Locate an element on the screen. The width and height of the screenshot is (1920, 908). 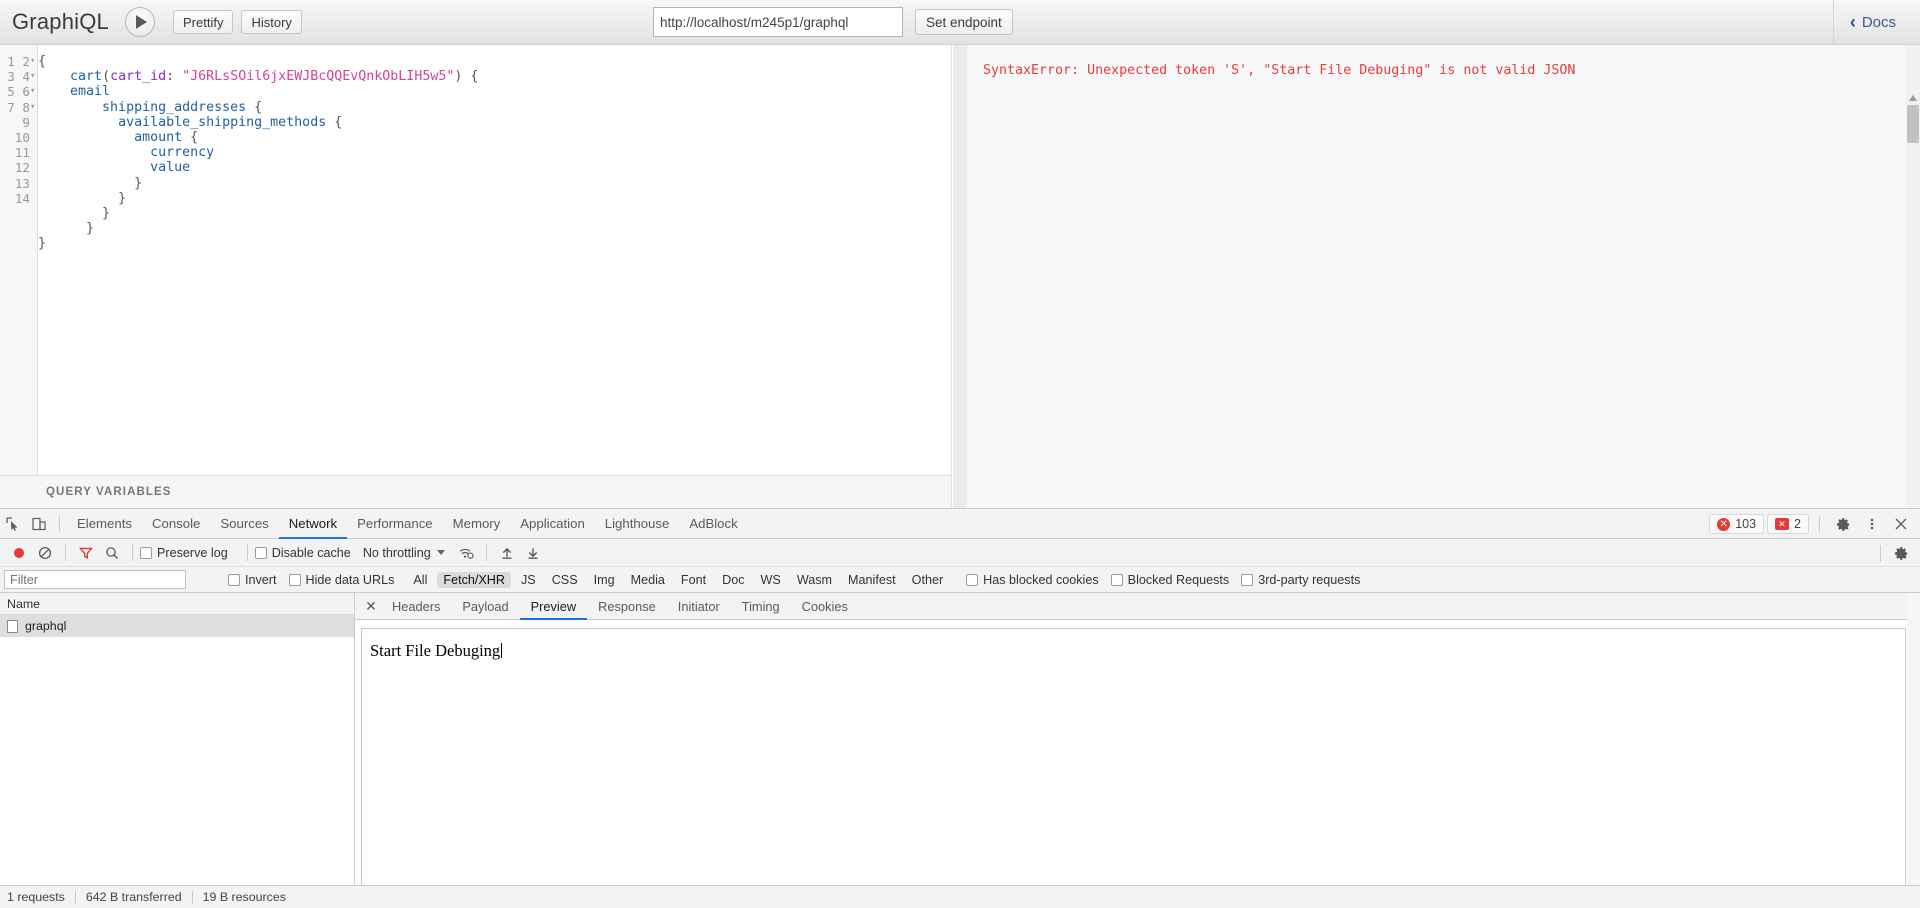
has-blocked-cookies-checkbox: Has blocked cookies is located at coordinates (1032, 580).